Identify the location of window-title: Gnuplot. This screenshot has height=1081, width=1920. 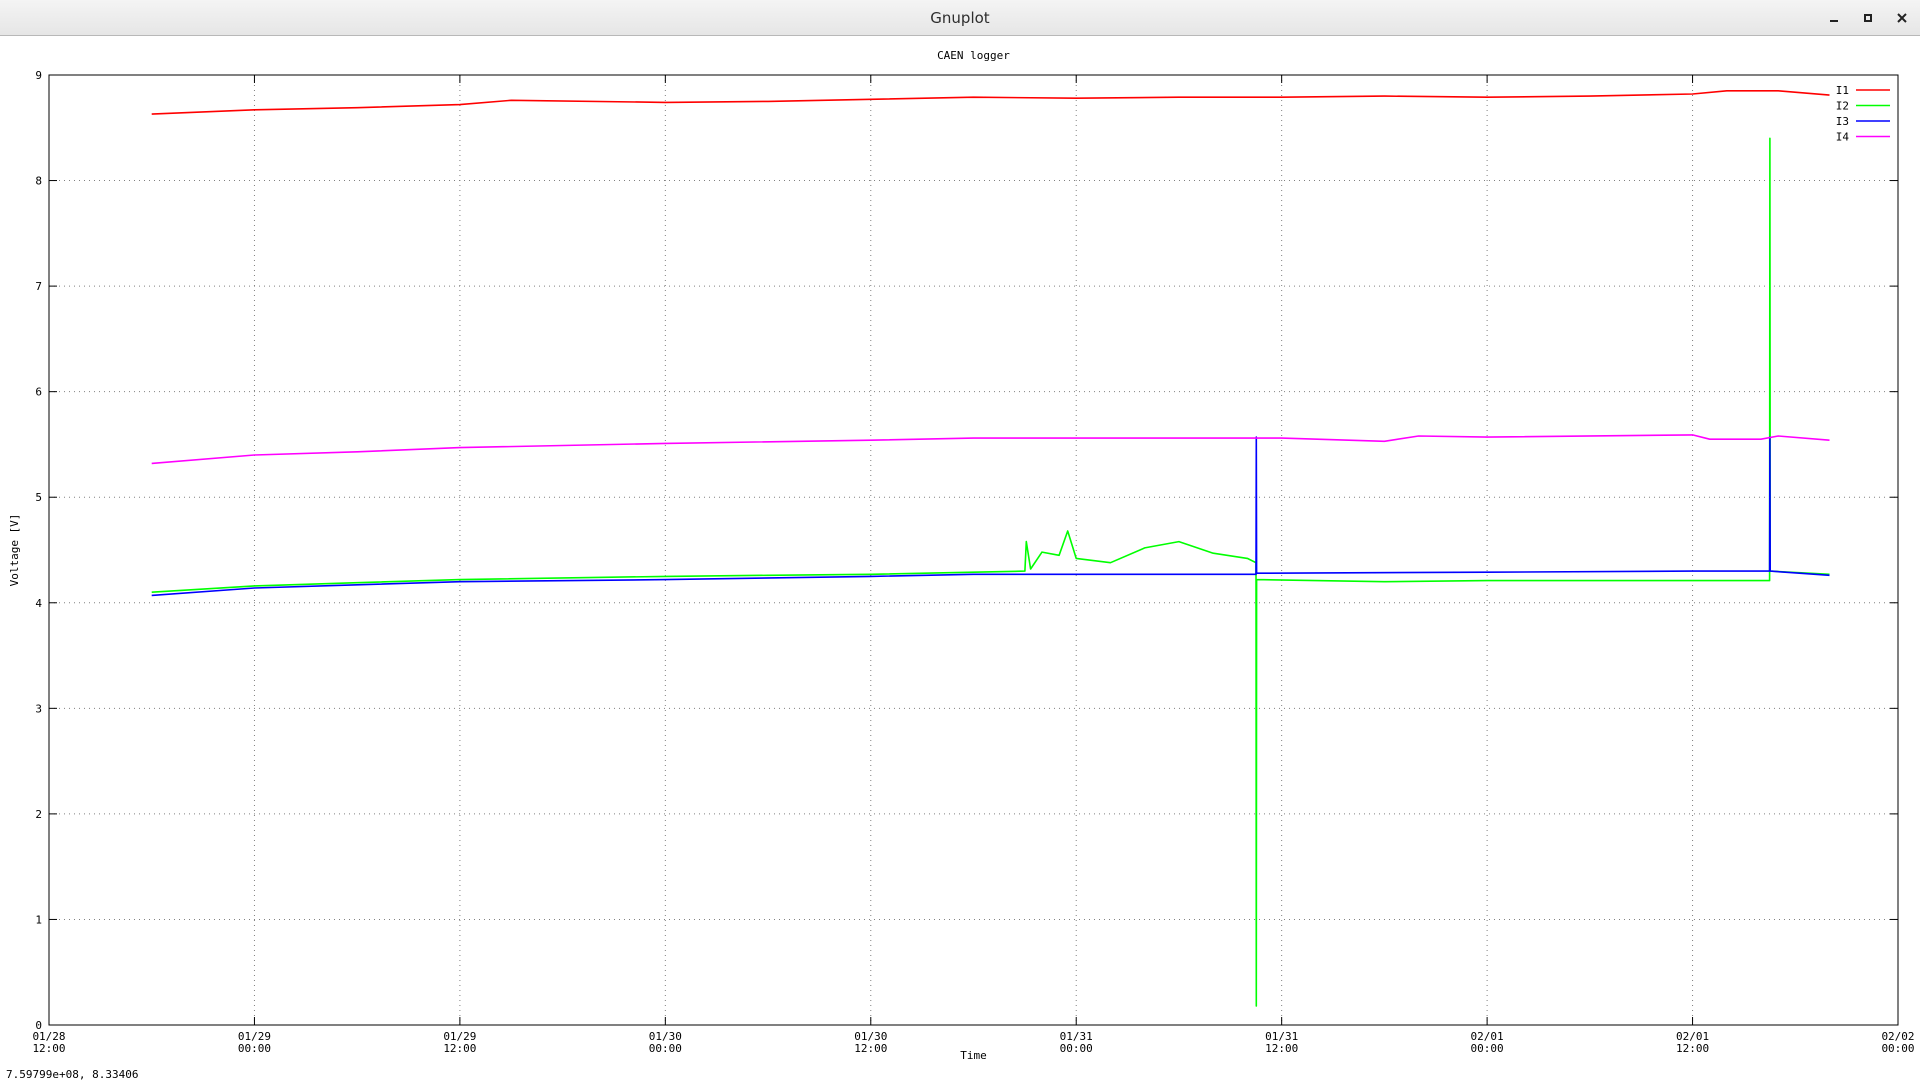
(960, 18).